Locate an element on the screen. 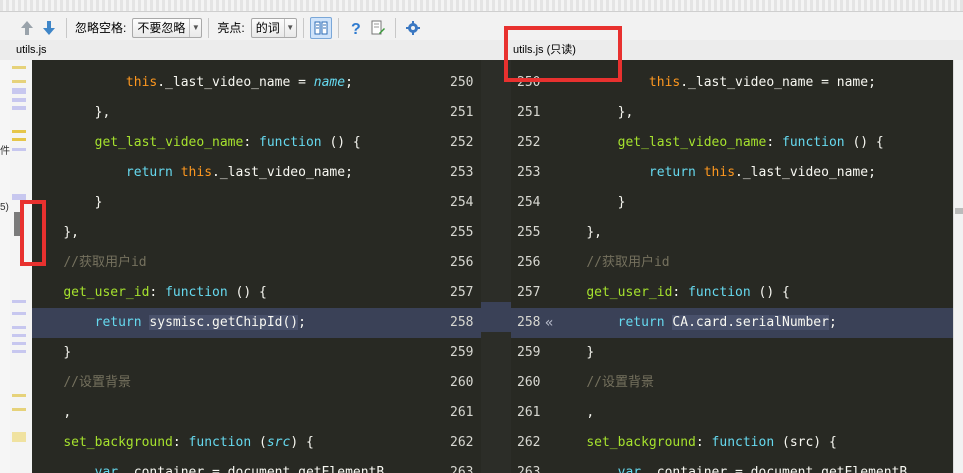  code-token: () { is located at coordinates (770, 292).